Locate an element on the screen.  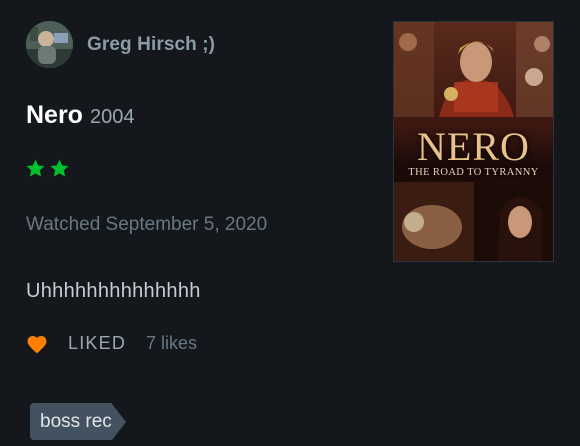
film-poster: NERO THE ROAD TO TYRANNY is located at coordinates (473, 141).